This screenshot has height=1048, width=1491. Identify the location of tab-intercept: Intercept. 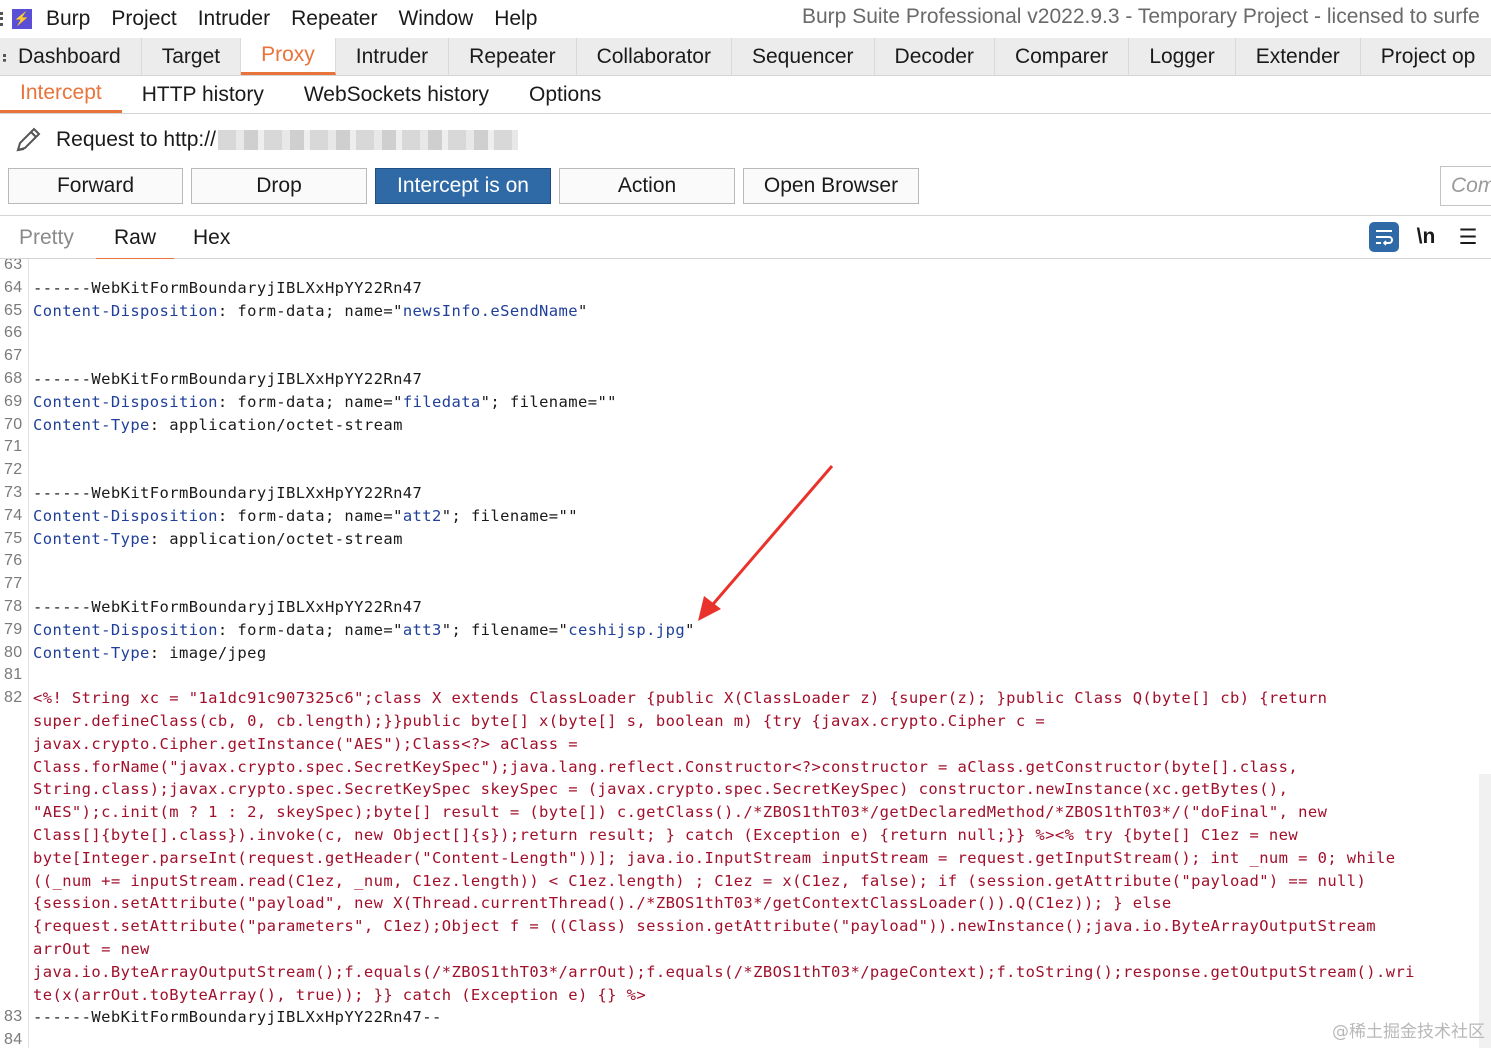
(61, 94).